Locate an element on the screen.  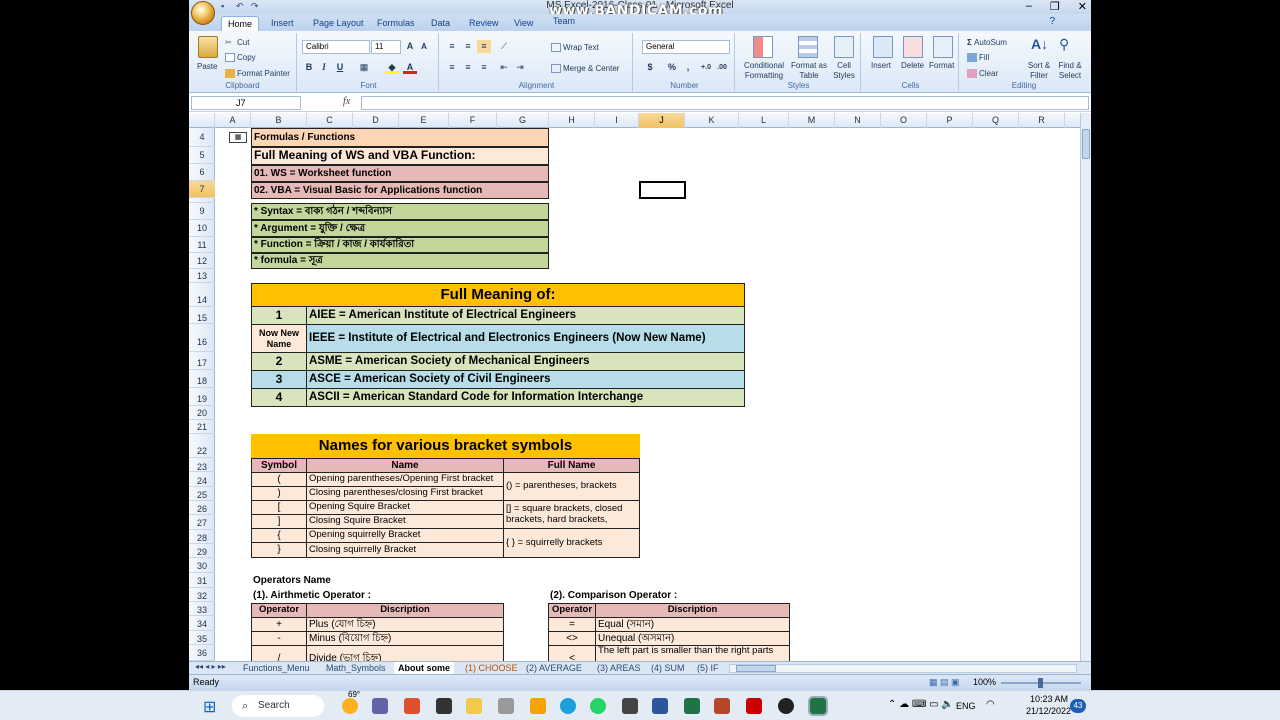
row-header: 32 is located at coordinates (202, 595).